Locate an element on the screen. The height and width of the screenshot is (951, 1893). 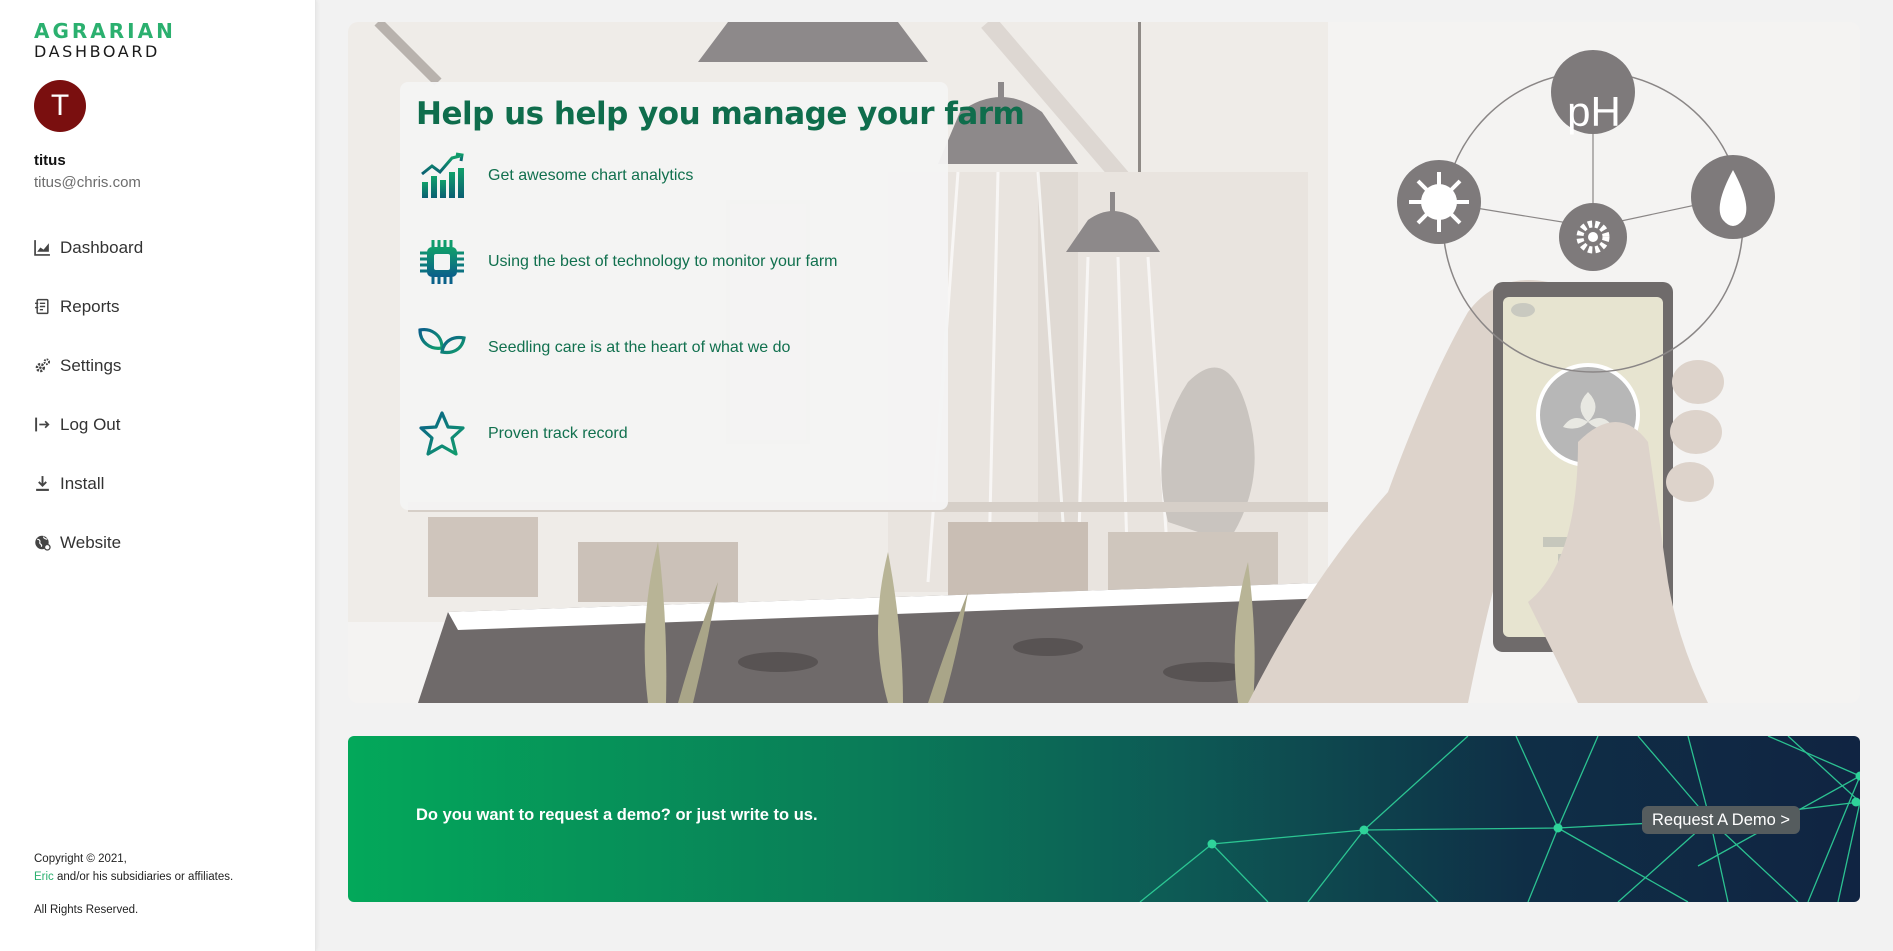
logo-title: AGRARIAN is located at coordinates (105, 31).